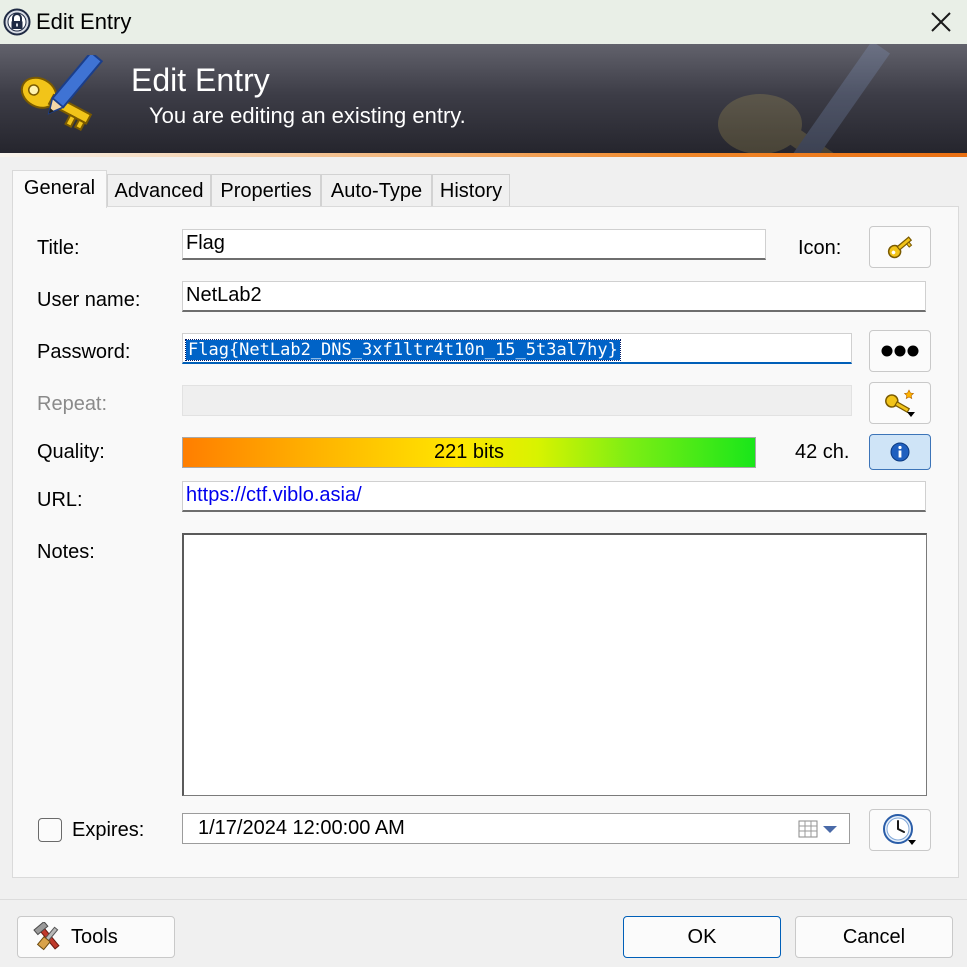 The width and height of the screenshot is (967, 967). Describe the element at coordinates (483, 899) in the screenshot. I see `footer-separator` at that location.